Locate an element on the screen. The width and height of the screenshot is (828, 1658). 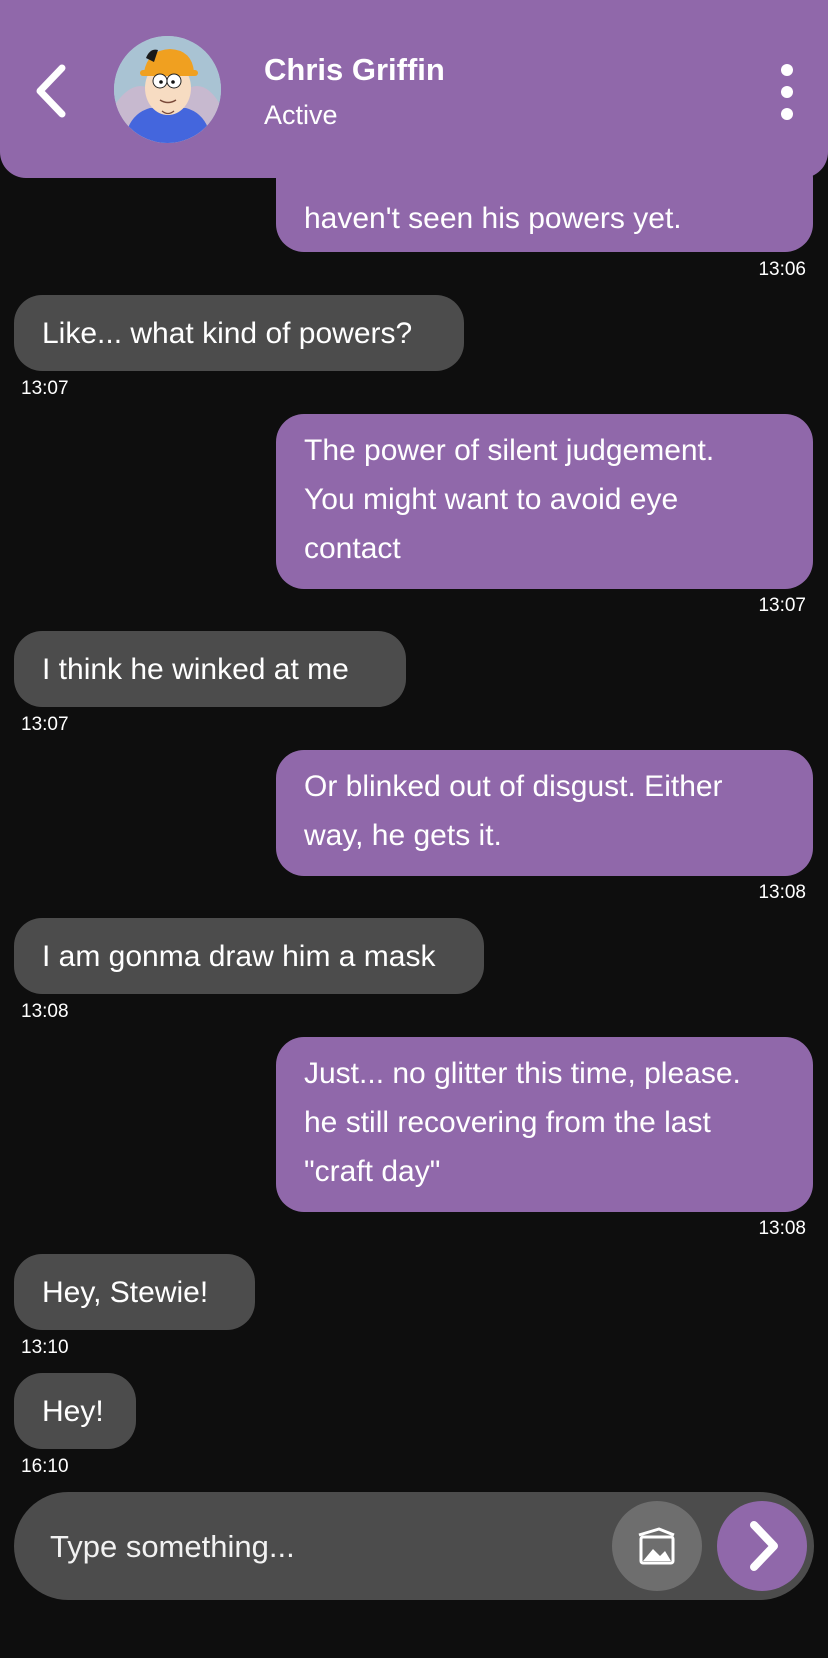
message-bubble-received: I am gonma draw him a mask is located at coordinates (249, 956).